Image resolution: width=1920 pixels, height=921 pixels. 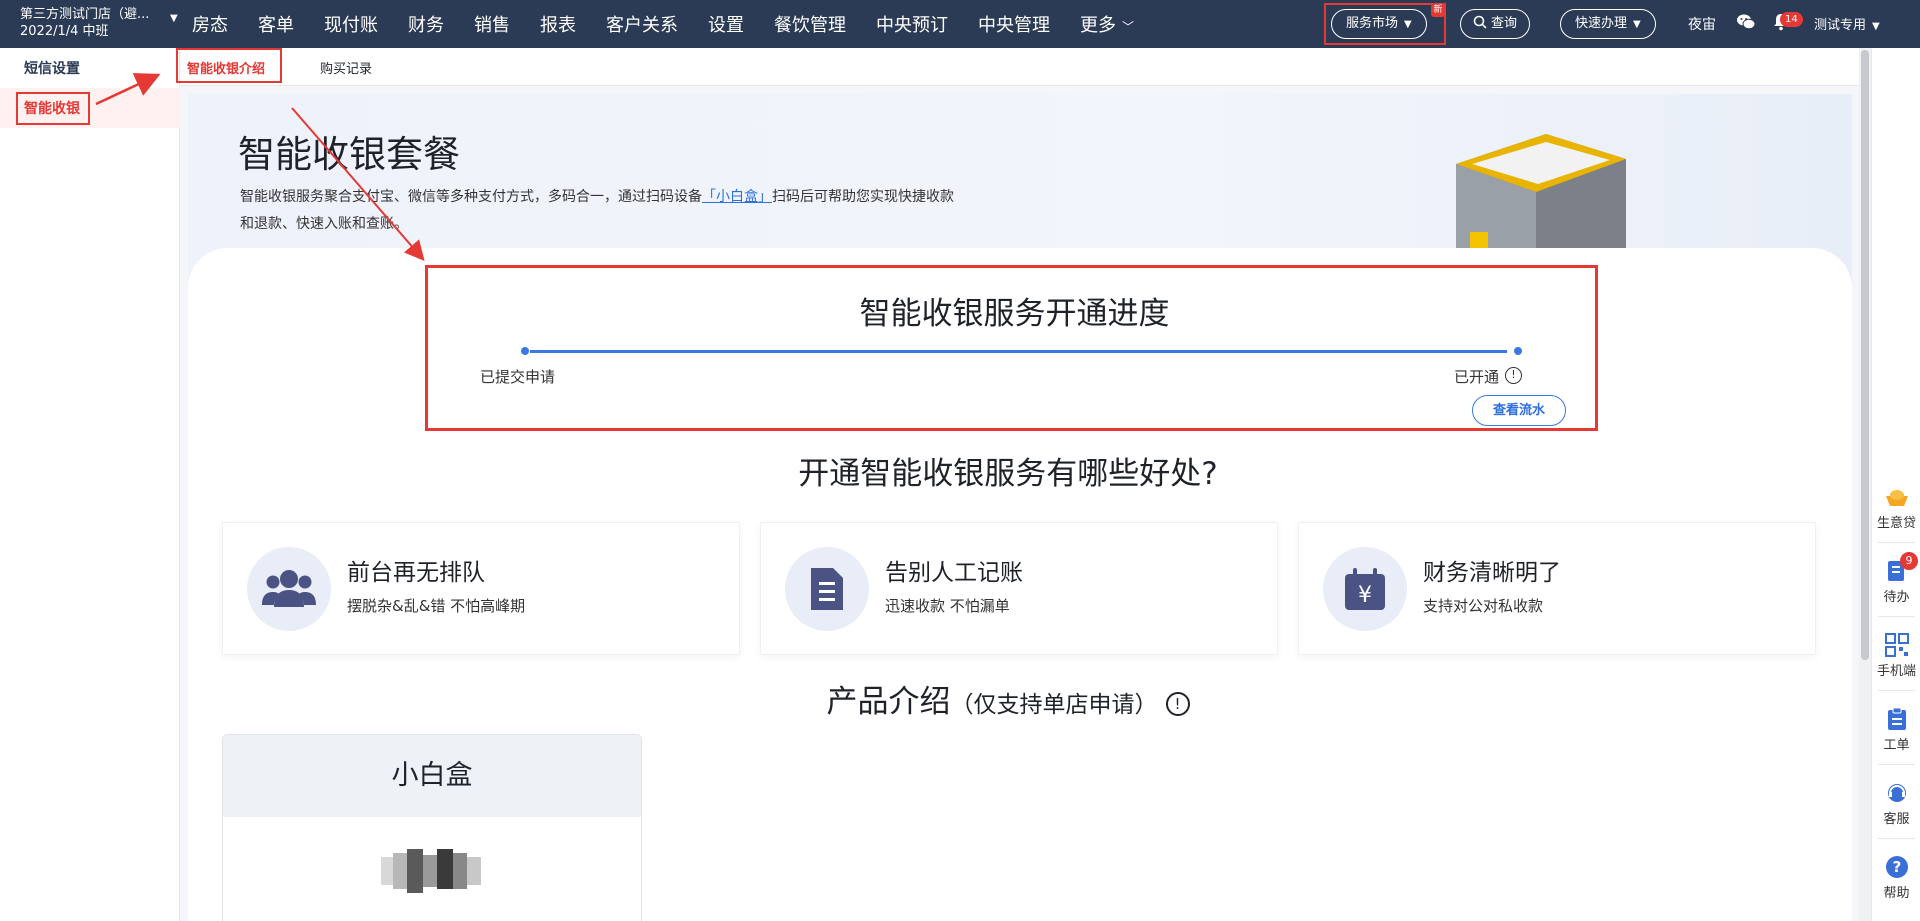 I want to click on rail-label: 工单, so click(x=1896, y=745).